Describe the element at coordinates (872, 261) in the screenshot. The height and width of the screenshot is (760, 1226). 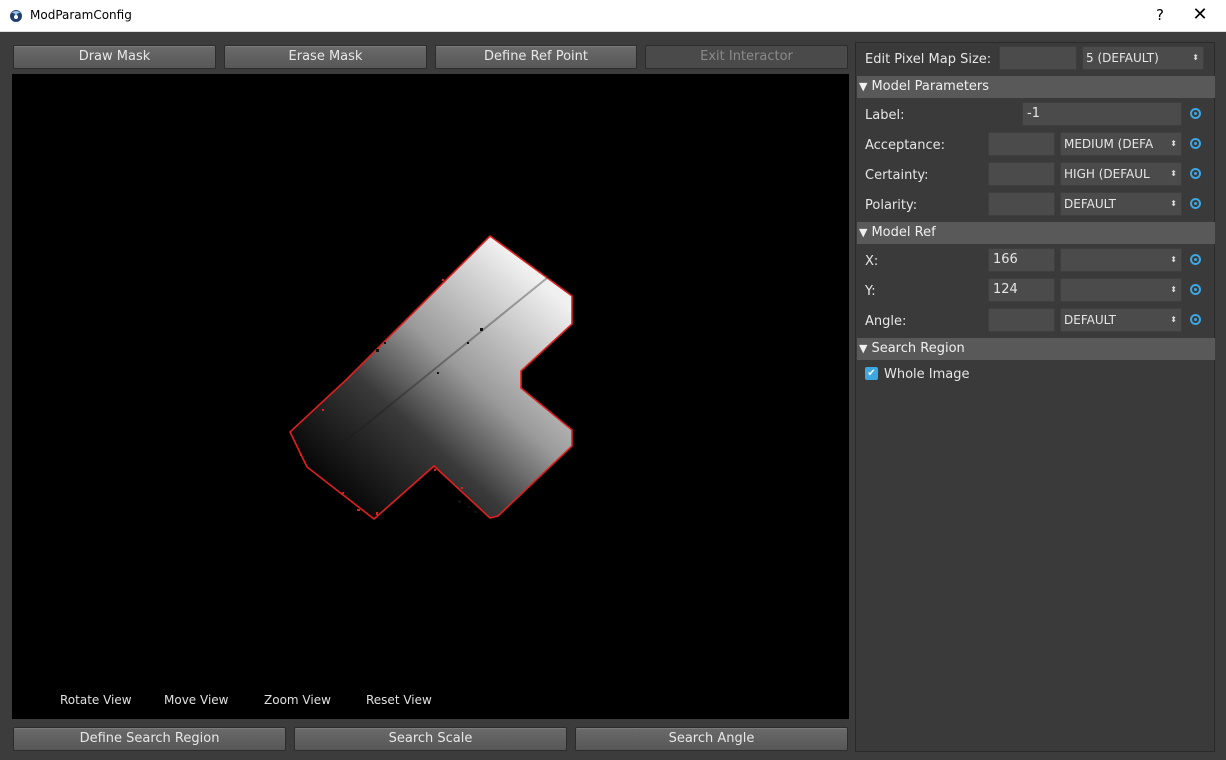
I see `ref-x-label: X:` at that location.